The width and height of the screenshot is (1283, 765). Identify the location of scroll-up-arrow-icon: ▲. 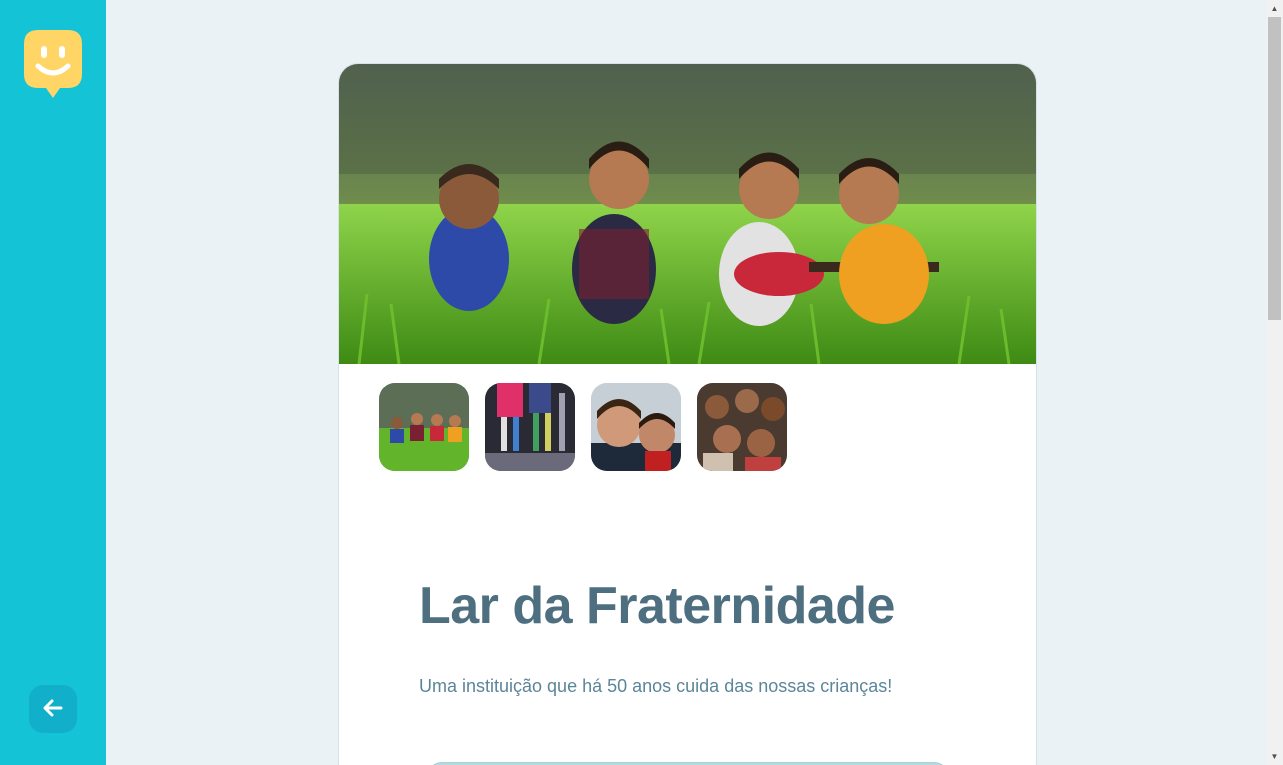
(1274, 8).